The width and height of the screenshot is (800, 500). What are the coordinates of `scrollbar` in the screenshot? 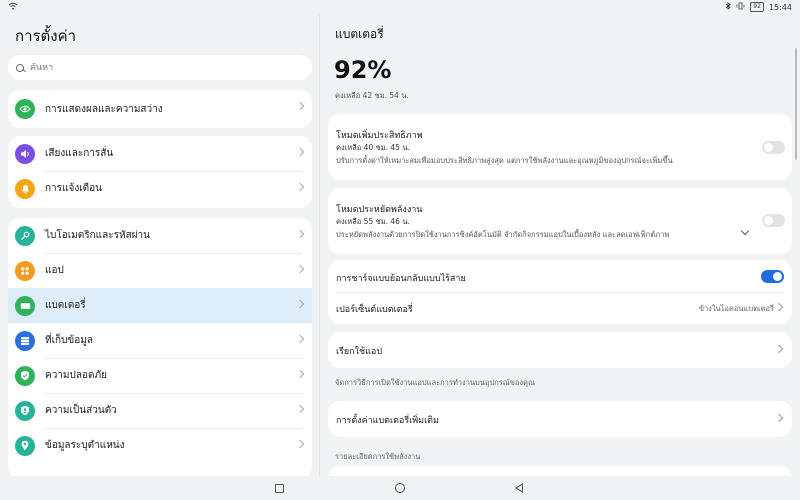 It's located at (796, 104).